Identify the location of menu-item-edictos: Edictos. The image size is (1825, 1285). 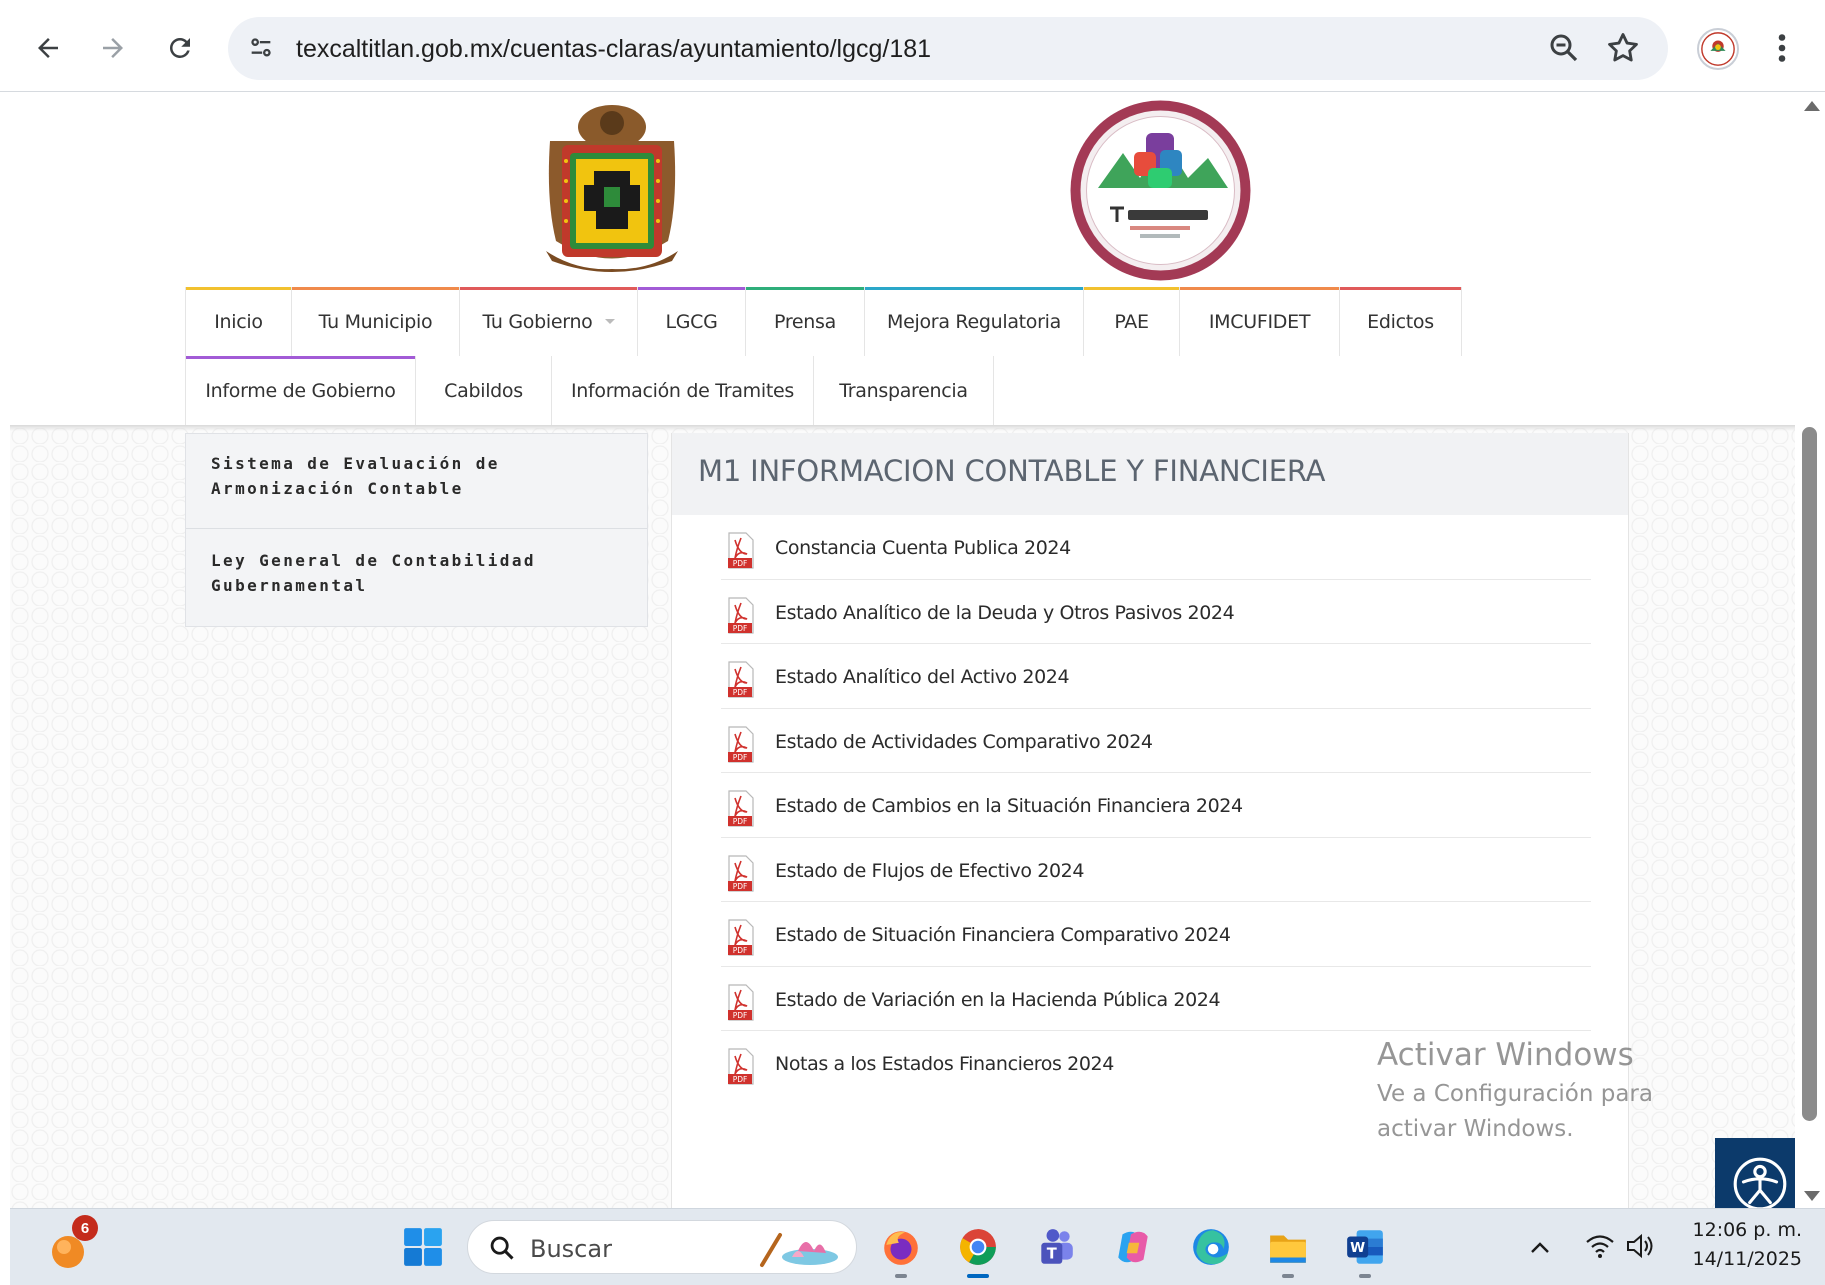
(1401, 321).